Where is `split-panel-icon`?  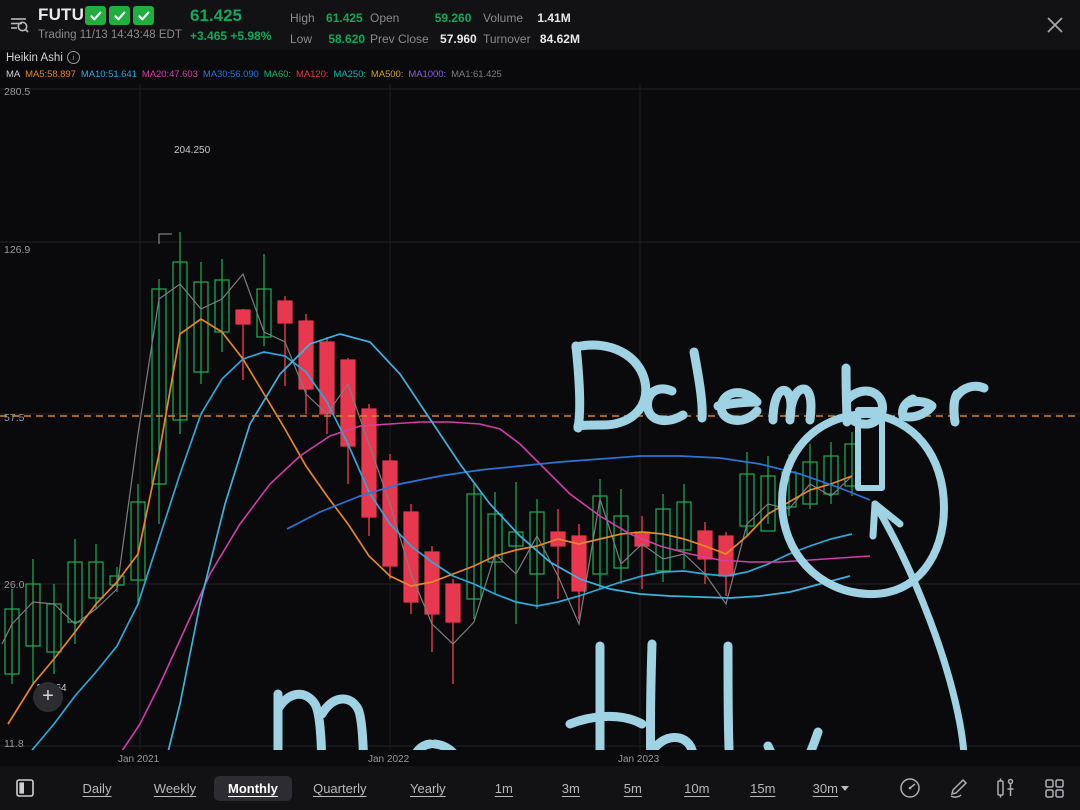
split-panel-icon is located at coordinates (25, 788).